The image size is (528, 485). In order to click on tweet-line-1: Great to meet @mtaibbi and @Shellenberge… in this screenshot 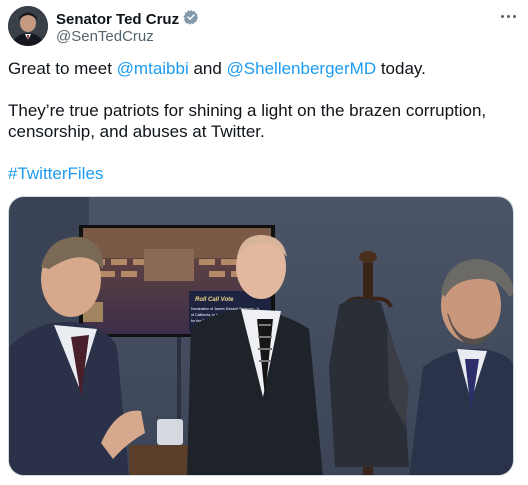, I will do `click(217, 68)`.